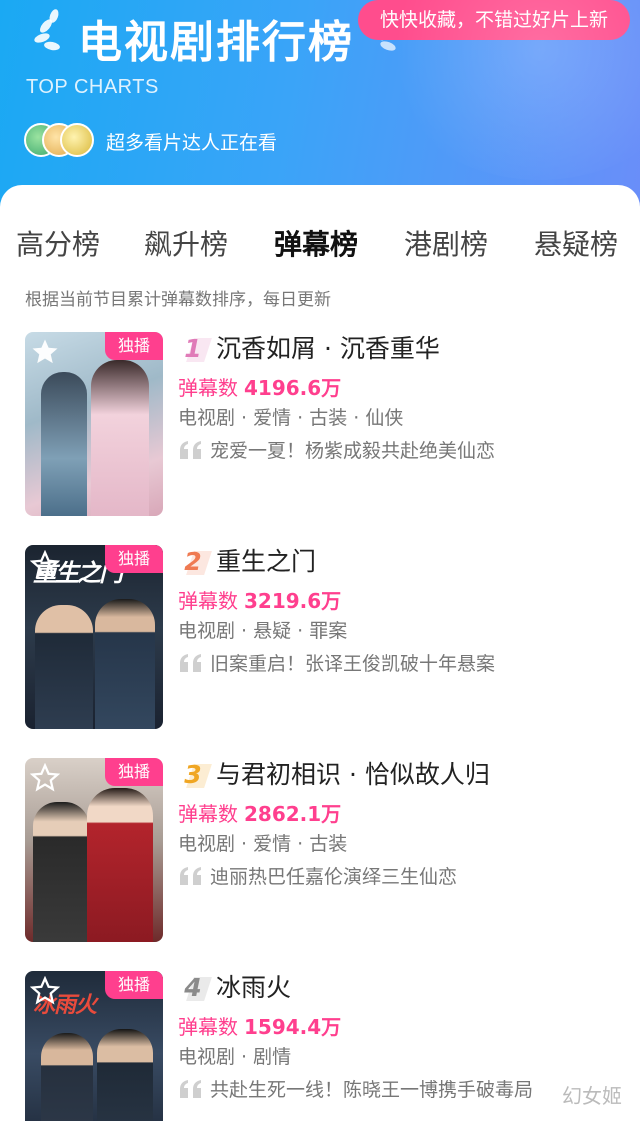 The height and width of the screenshot is (1121, 640). What do you see at coordinates (263, 844) in the screenshot?
I see `genre-tags: 电视剧 · 爱情 · 古装` at bounding box center [263, 844].